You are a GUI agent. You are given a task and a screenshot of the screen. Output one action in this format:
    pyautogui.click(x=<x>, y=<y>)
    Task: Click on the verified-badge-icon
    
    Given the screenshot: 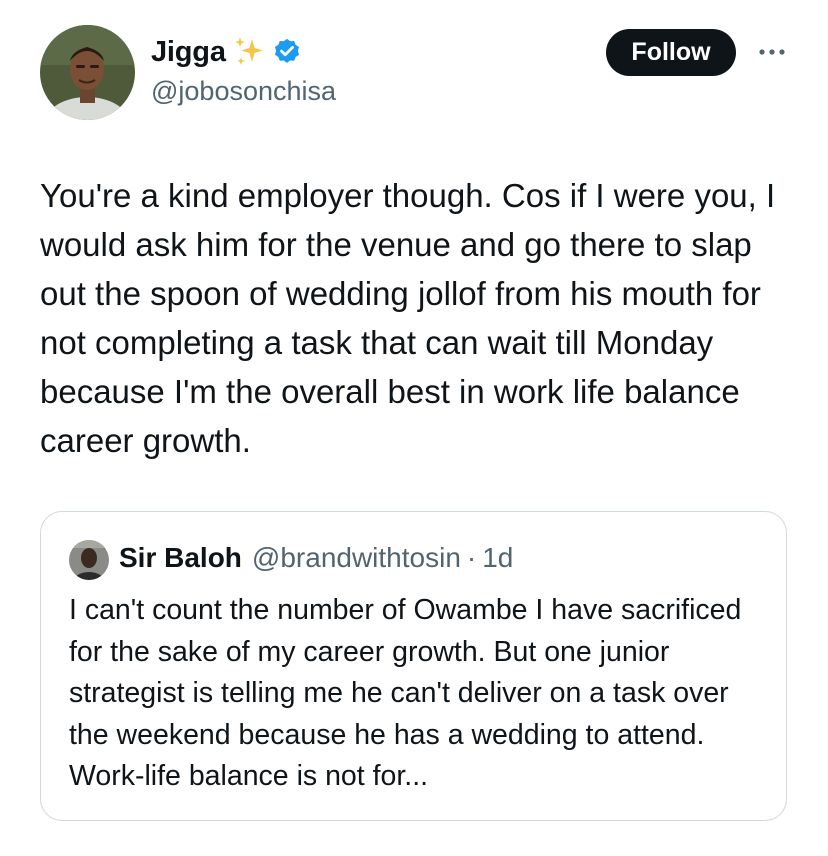 What is the action you would take?
    pyautogui.click(x=287, y=52)
    